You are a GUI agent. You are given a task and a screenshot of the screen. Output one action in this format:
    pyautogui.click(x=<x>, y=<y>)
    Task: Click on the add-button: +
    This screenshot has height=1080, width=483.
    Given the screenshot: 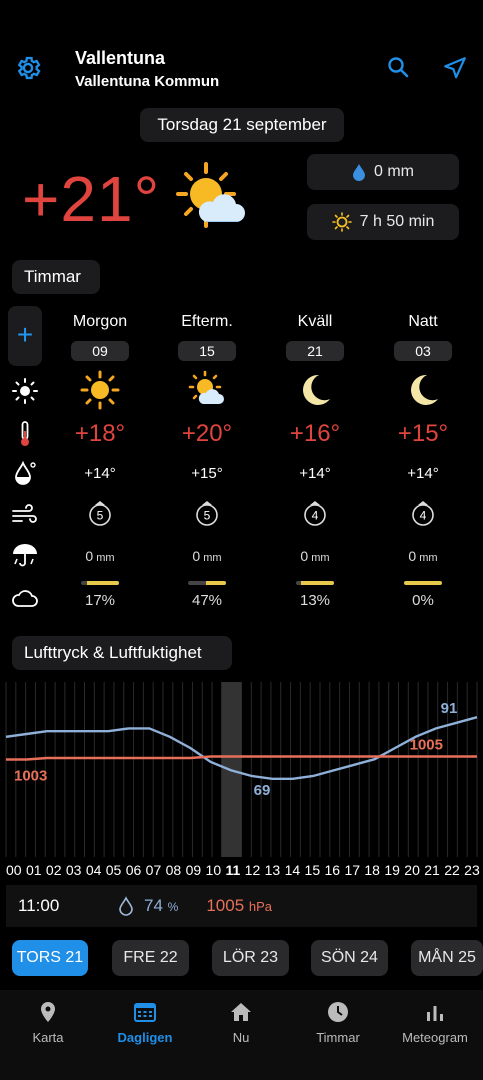 What is the action you would take?
    pyautogui.click(x=25, y=336)
    